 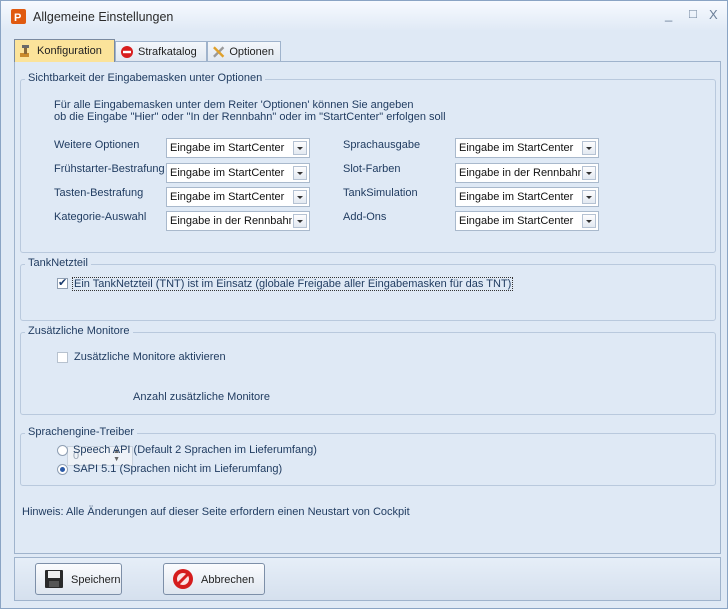 I want to click on tnt-checkbox, so click(x=62, y=282).